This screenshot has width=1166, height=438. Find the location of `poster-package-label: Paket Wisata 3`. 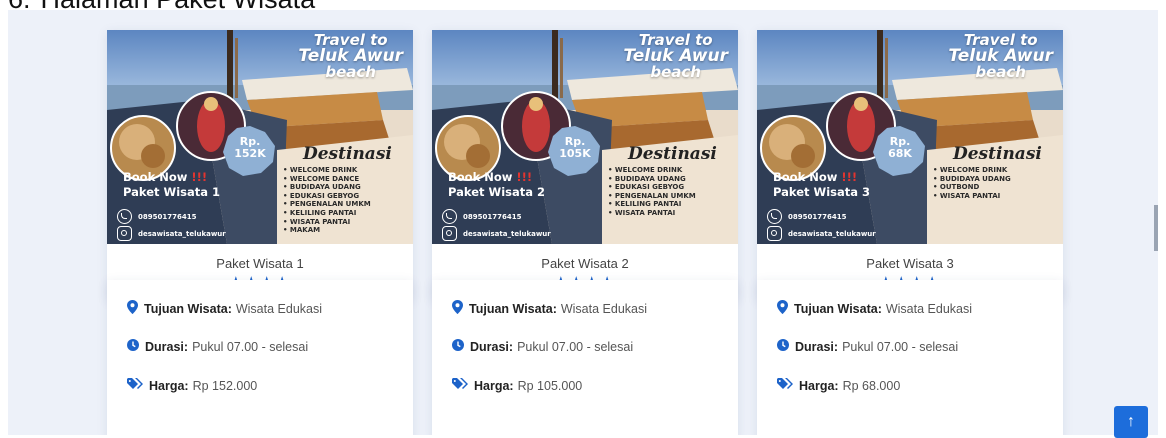

poster-package-label: Paket Wisata 3 is located at coordinates (822, 192).